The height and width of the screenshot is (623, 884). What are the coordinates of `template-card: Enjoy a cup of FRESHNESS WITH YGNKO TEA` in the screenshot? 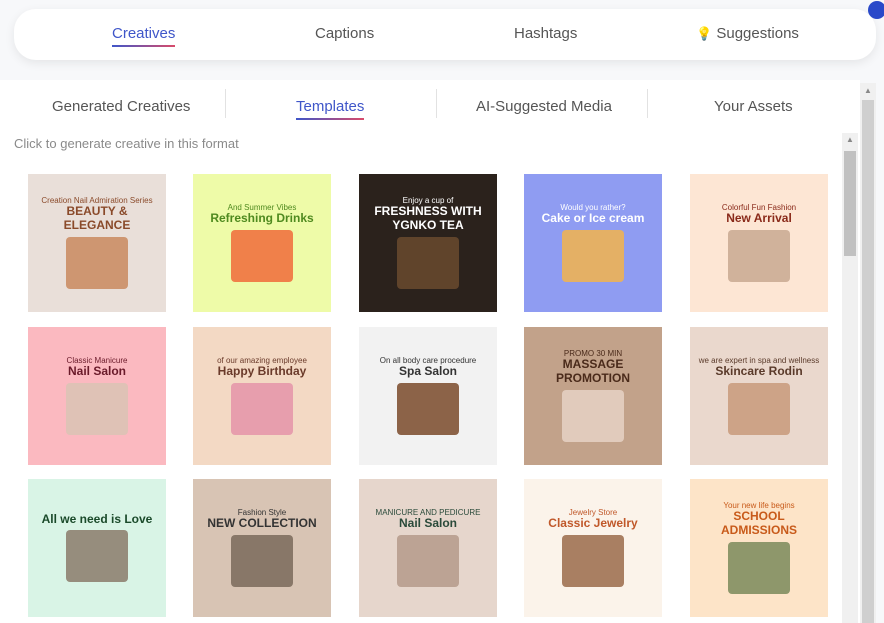 It's located at (428, 243).